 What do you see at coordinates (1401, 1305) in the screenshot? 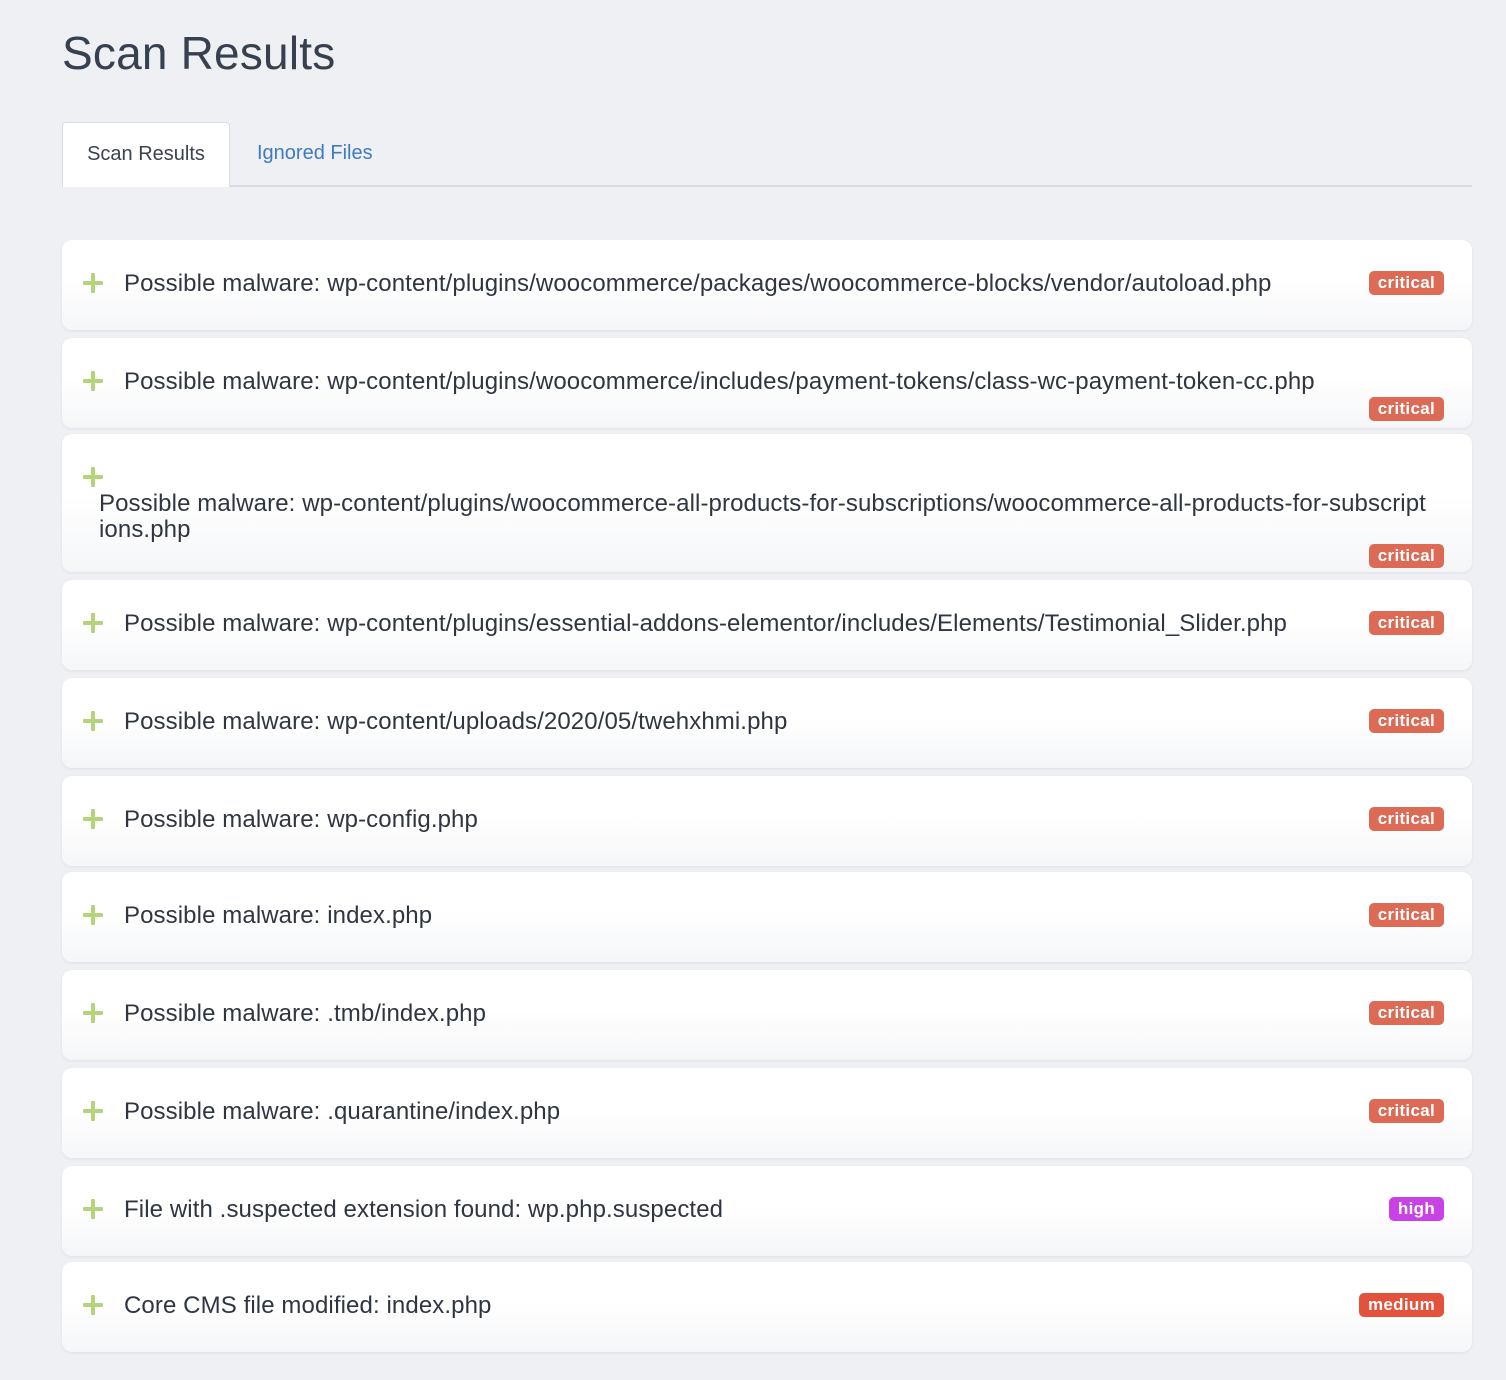
I see `severity-badge: medium` at bounding box center [1401, 1305].